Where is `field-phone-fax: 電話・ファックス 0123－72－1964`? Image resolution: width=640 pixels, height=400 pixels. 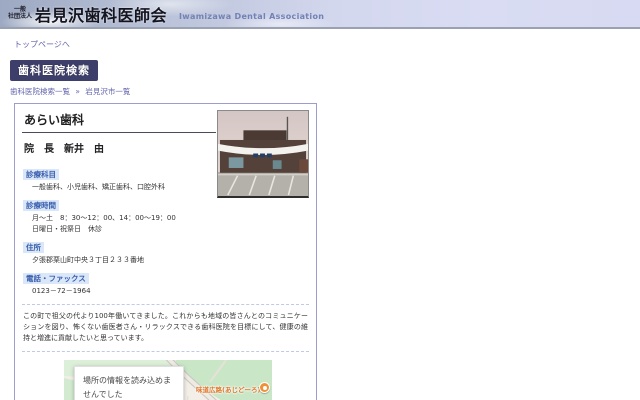
field-phone-fax: 電話・ファックス 0123－72－1964 is located at coordinates (122, 281).